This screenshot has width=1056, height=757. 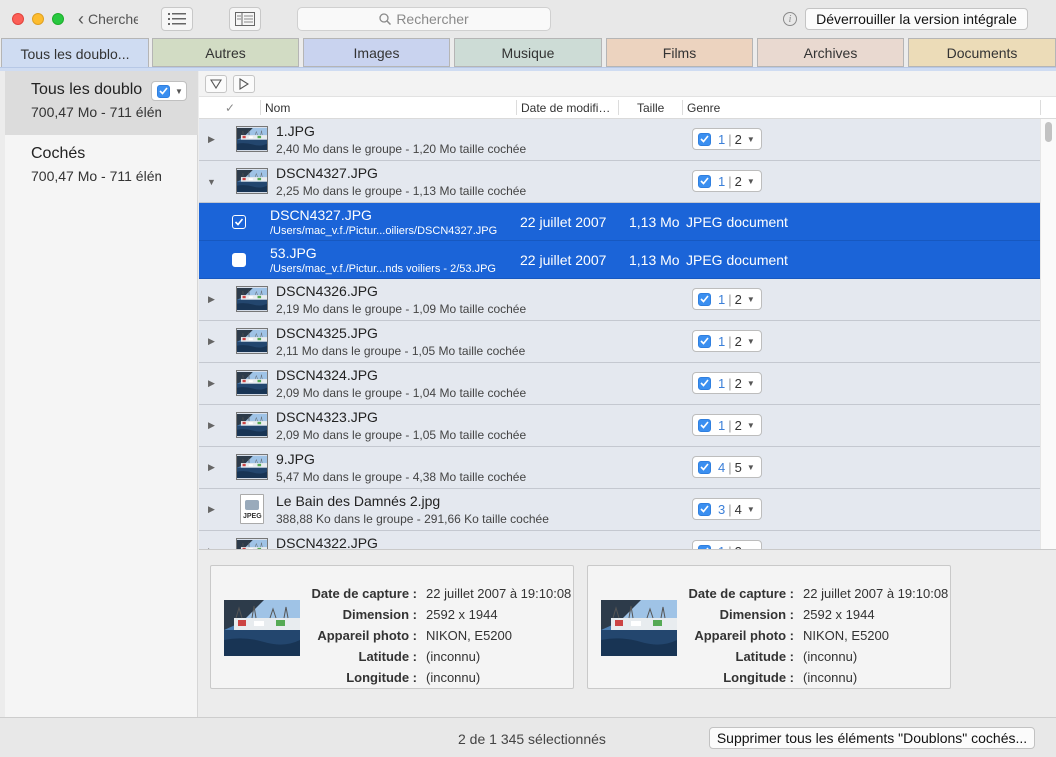 What do you see at coordinates (108, 19) in the screenshot?
I see `back-button: ‹ Chercher` at bounding box center [108, 19].